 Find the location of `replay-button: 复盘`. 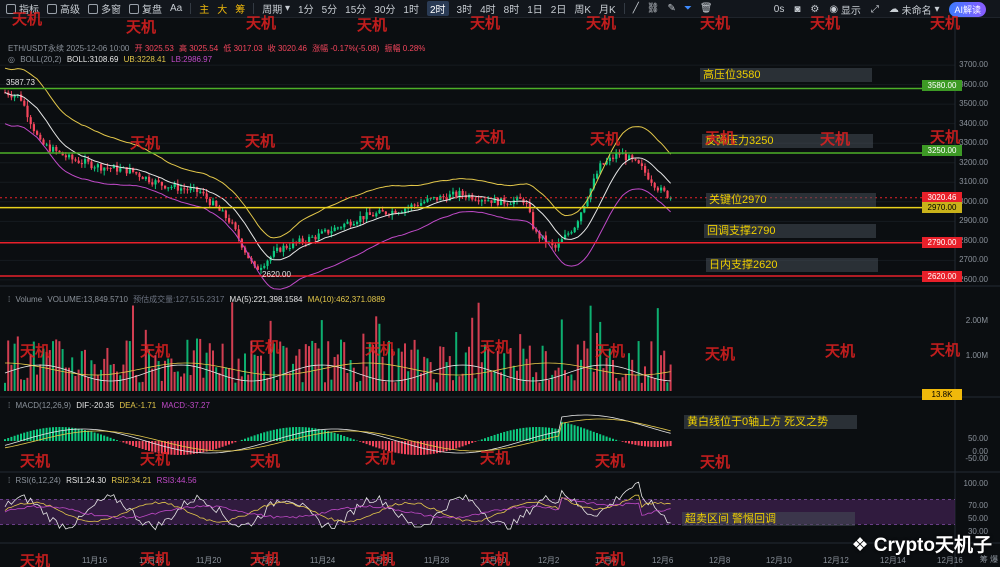

replay-button: 复盘 is located at coordinates (145, 8).